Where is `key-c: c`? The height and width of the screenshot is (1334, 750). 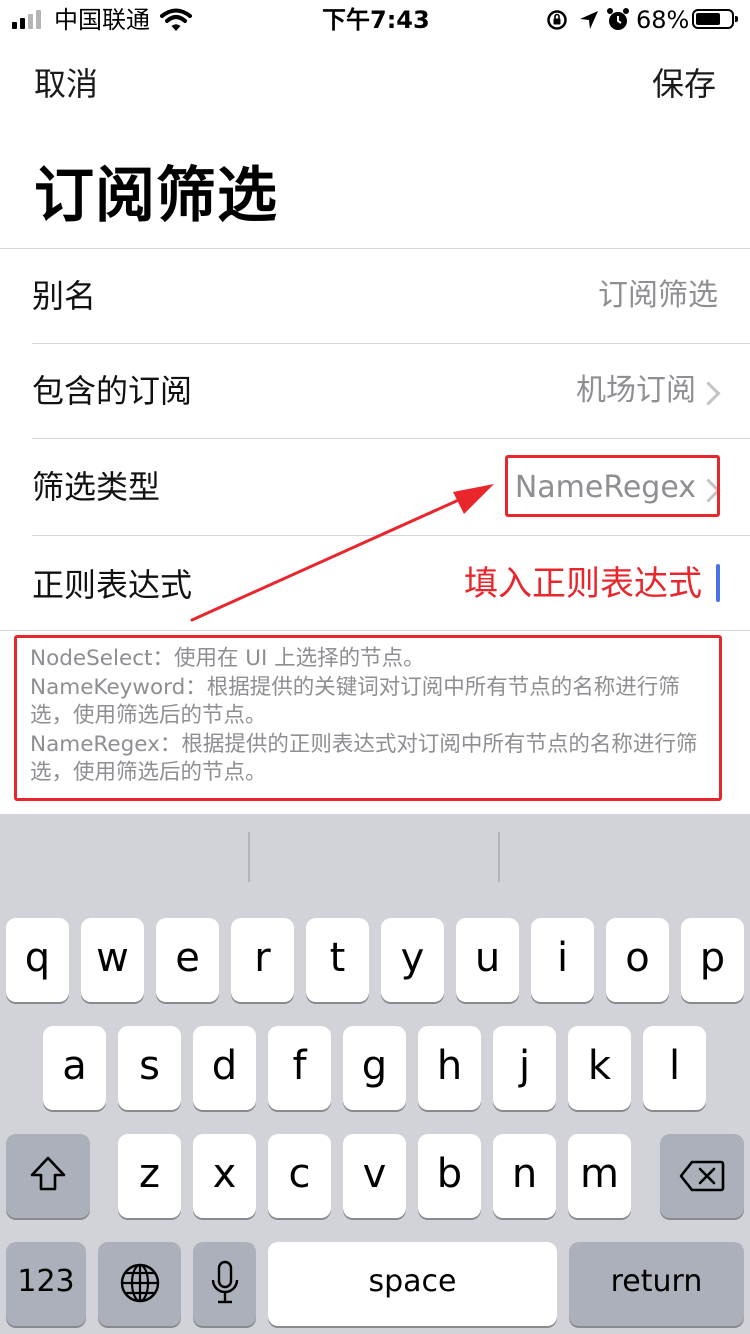
key-c: c is located at coordinates (299, 1176).